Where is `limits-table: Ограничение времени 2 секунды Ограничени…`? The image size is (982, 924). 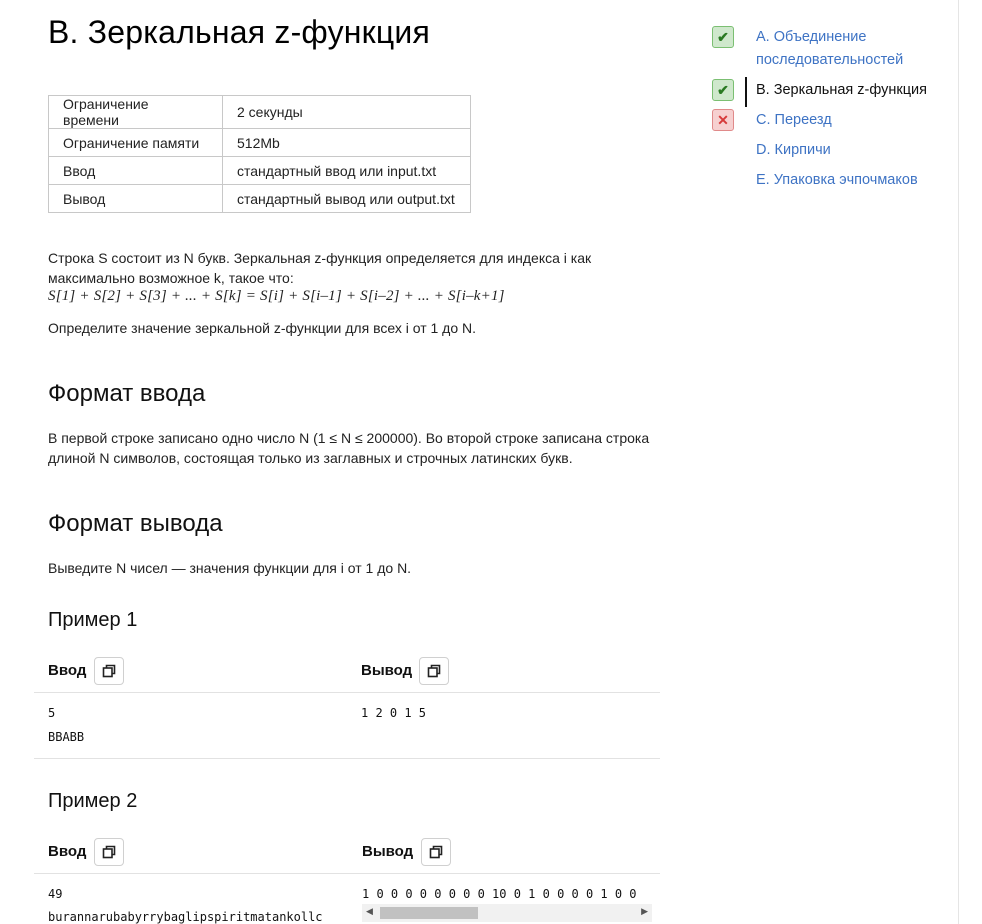 limits-table: Ограничение времени 2 секунды Ограничени… is located at coordinates (259, 154).